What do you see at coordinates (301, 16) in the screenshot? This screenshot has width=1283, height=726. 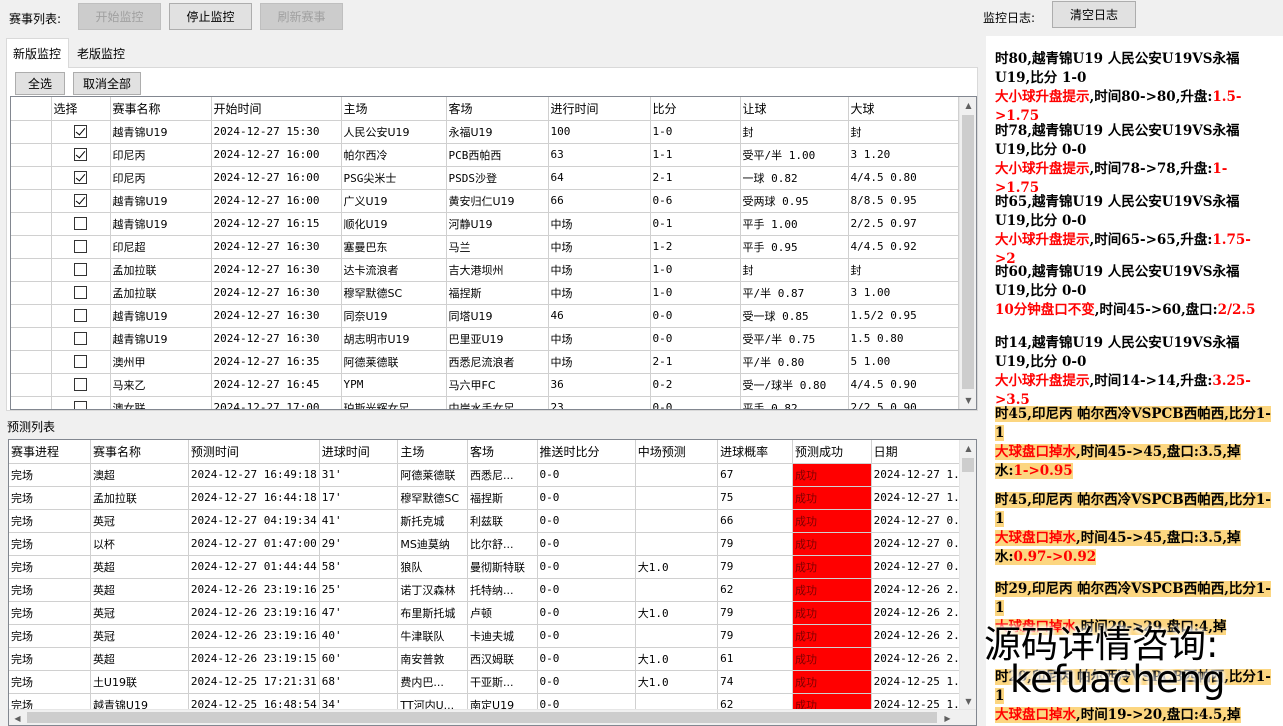 I see `refresh-matches-button: 刷新赛事` at bounding box center [301, 16].